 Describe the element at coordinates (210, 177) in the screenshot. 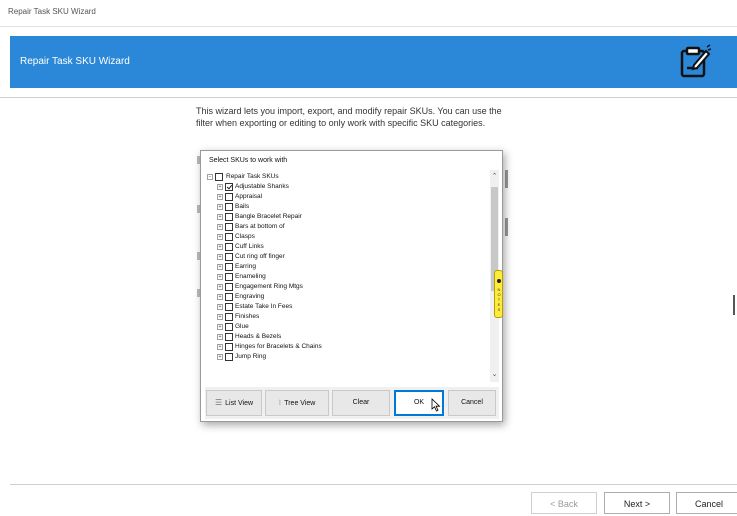

I see `collapse-icon: −` at that location.